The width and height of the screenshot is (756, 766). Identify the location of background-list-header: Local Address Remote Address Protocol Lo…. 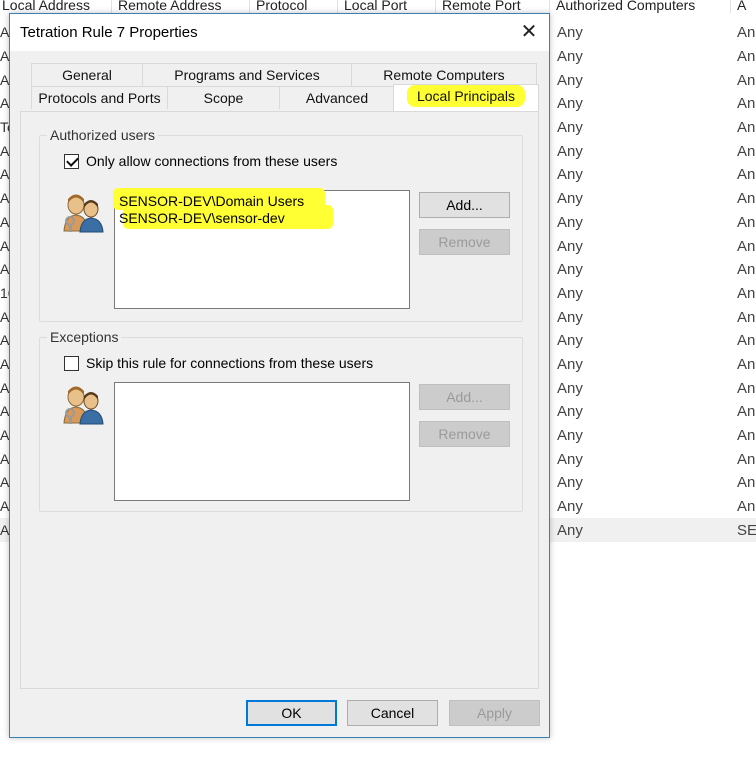
(378, 6).